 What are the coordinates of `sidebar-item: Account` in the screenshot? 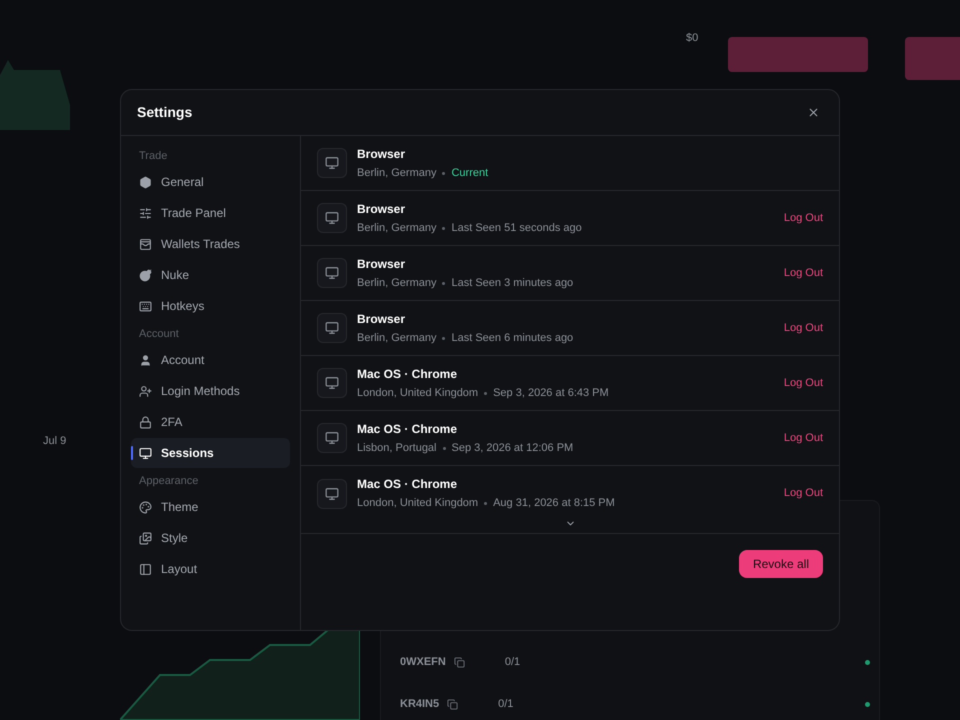 It's located at (210, 360).